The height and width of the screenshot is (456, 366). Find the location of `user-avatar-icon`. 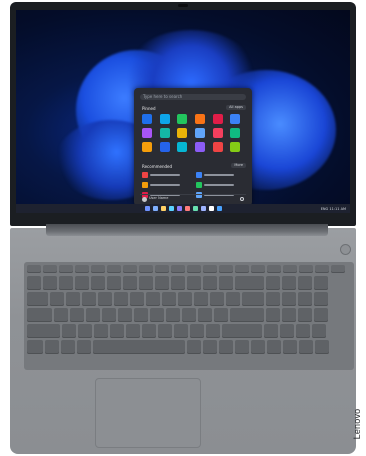

user-avatar-icon is located at coordinates (144, 199).